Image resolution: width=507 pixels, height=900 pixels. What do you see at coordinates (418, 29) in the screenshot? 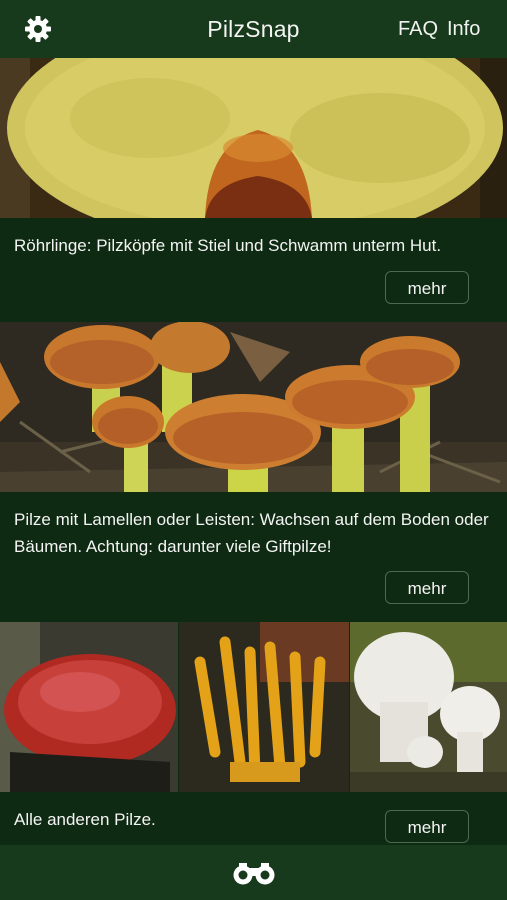
I see `faq-link: FAQ` at bounding box center [418, 29].